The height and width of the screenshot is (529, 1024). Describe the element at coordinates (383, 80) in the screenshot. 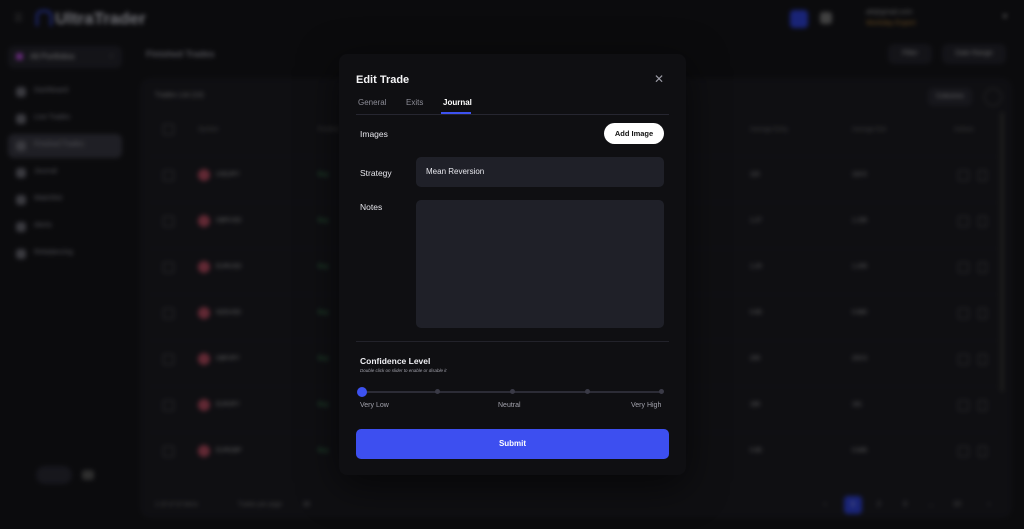

I see `modal-title: Edit Trade` at that location.